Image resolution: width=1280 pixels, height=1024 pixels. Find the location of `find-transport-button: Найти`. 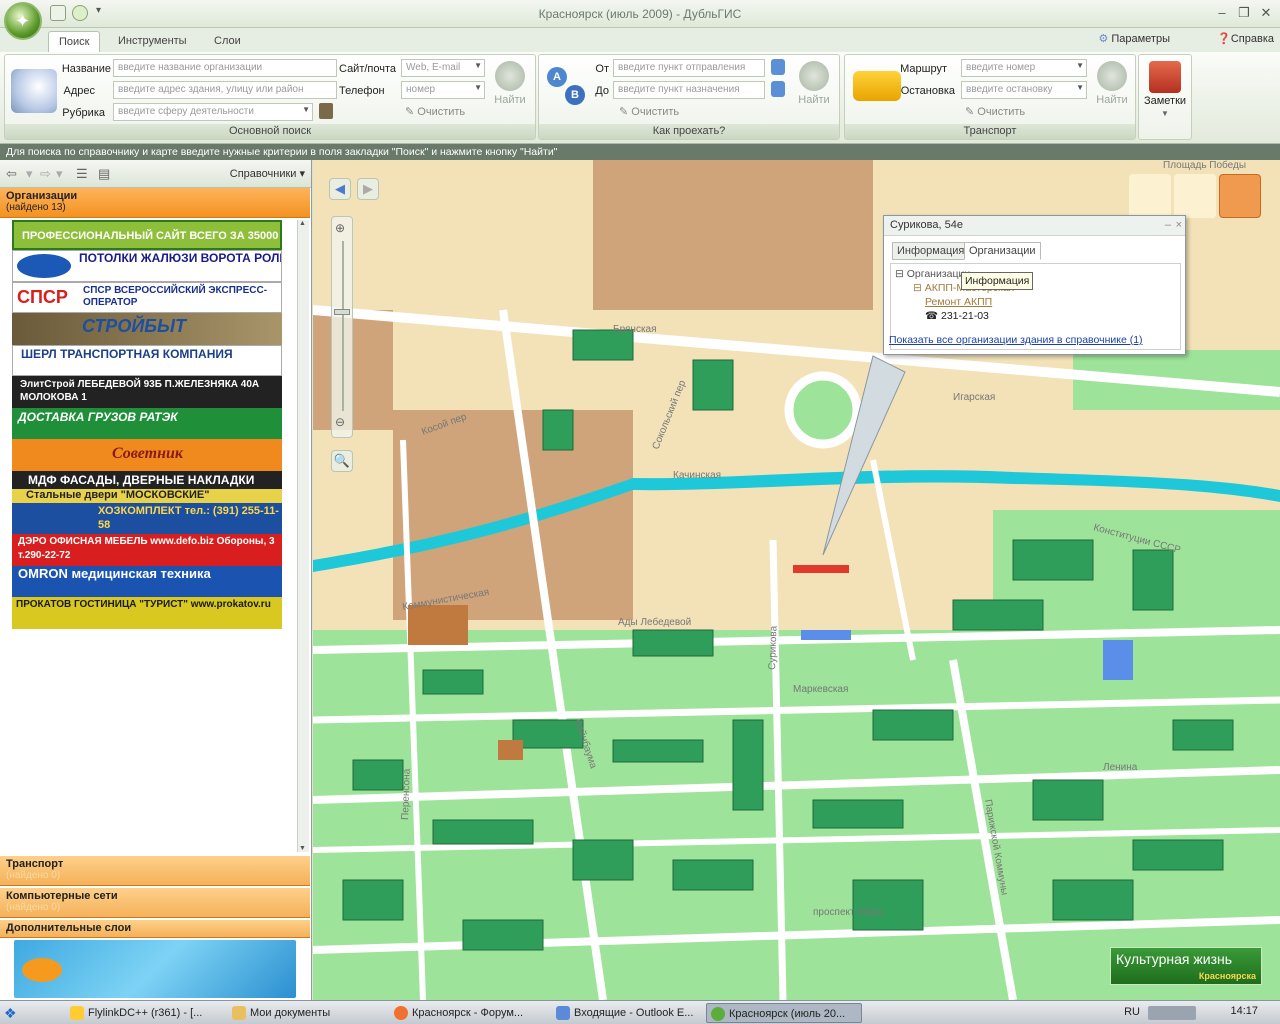

find-transport-button: Найти is located at coordinates (1112, 83).